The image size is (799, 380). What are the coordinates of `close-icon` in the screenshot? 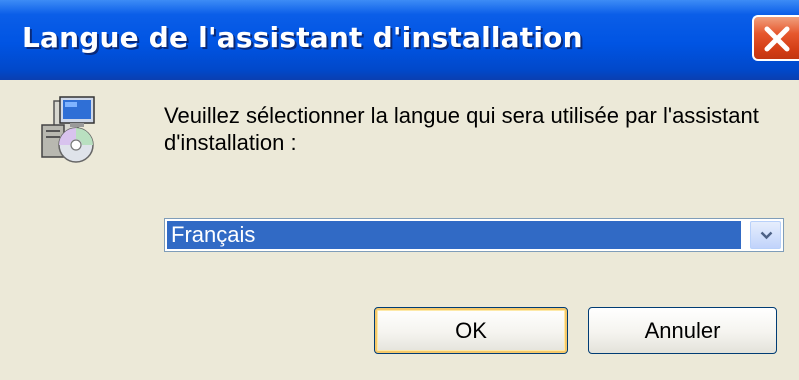 It's located at (777, 39).